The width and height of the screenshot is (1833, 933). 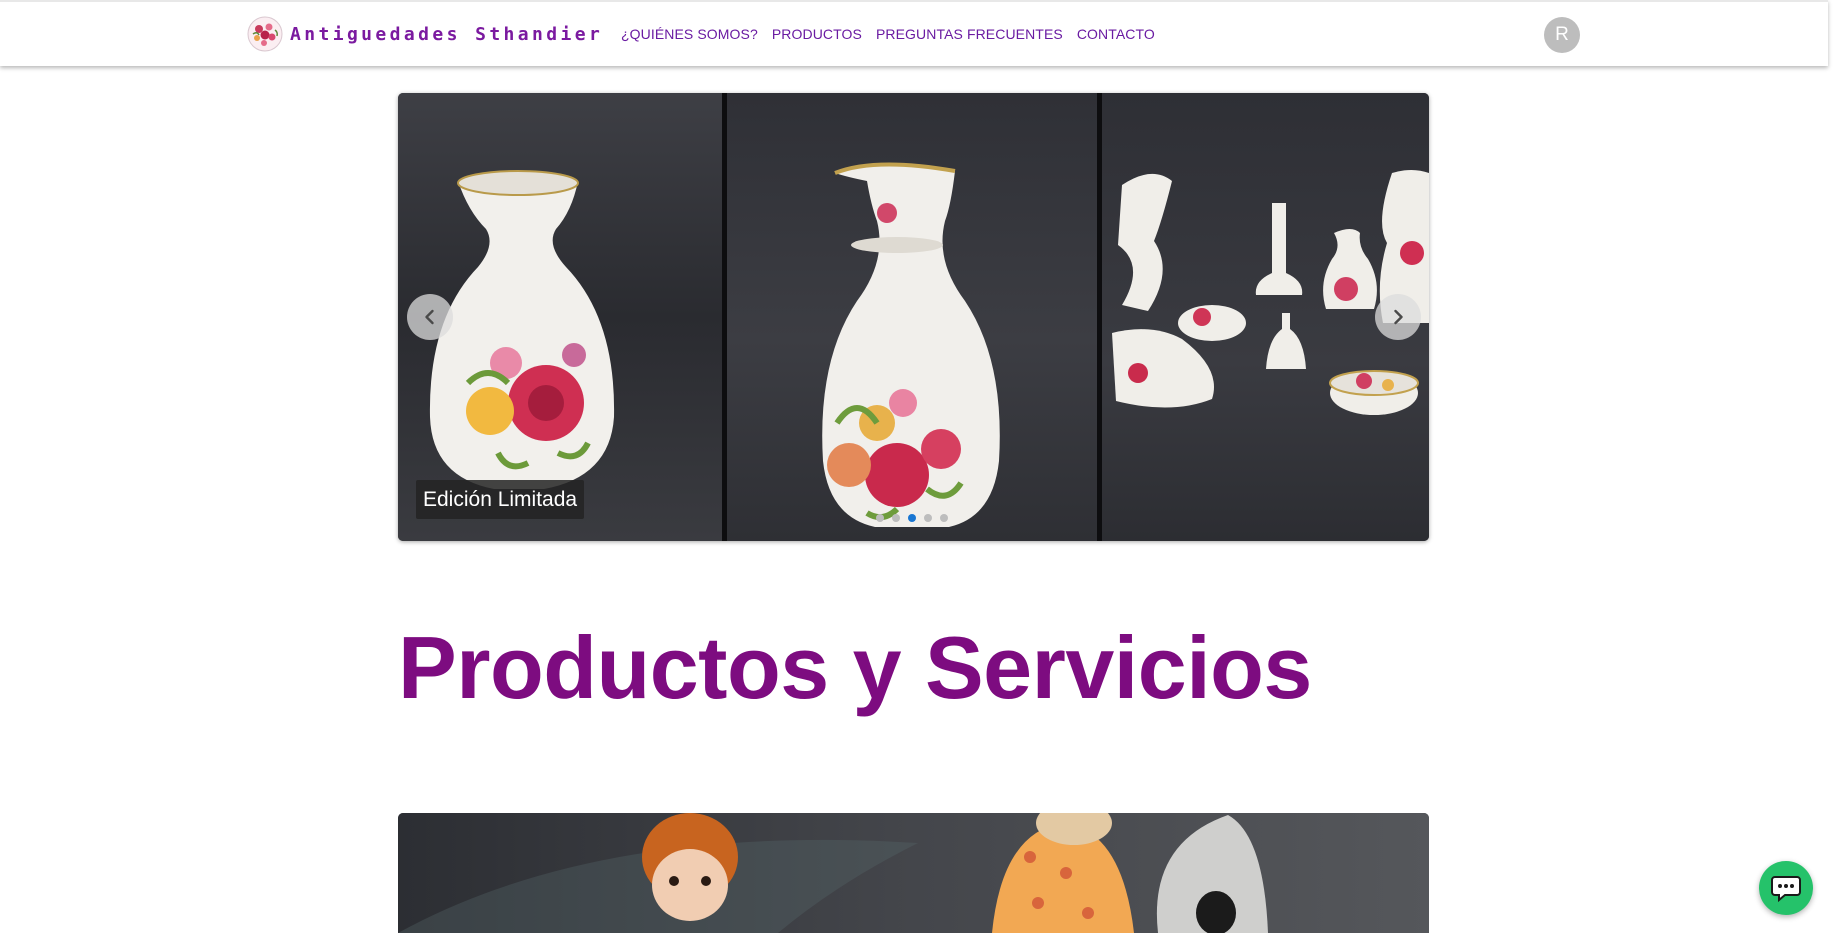 What do you see at coordinates (1116, 34) in the screenshot?
I see `nav-link-contacto: CONTACTO` at bounding box center [1116, 34].